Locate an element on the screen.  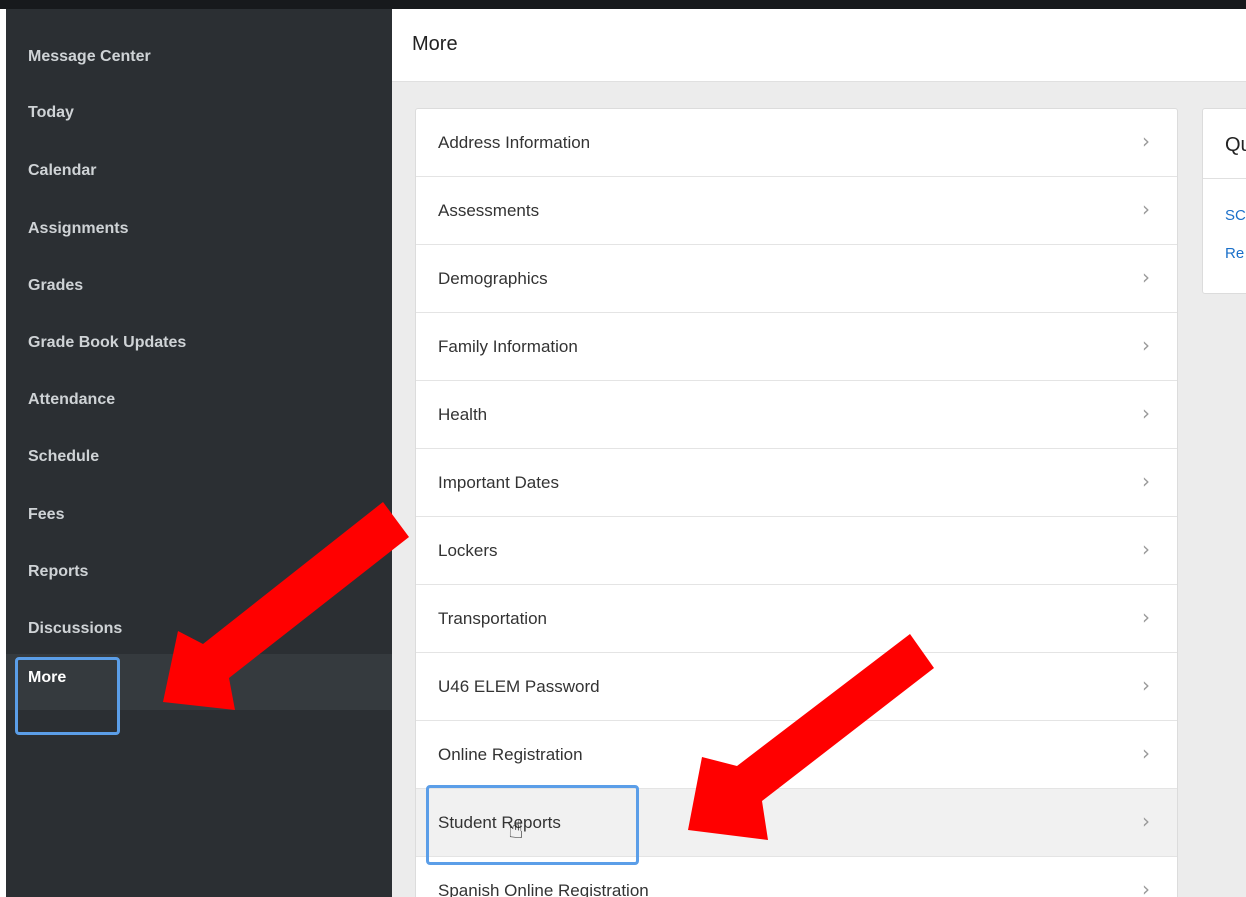
red-arrow-icon-sidebar is located at coordinates (286, 606).